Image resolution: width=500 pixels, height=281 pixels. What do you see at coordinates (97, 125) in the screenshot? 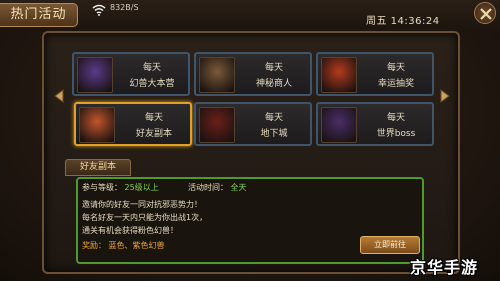
I see `friend-heroes-icon` at bounding box center [97, 125].